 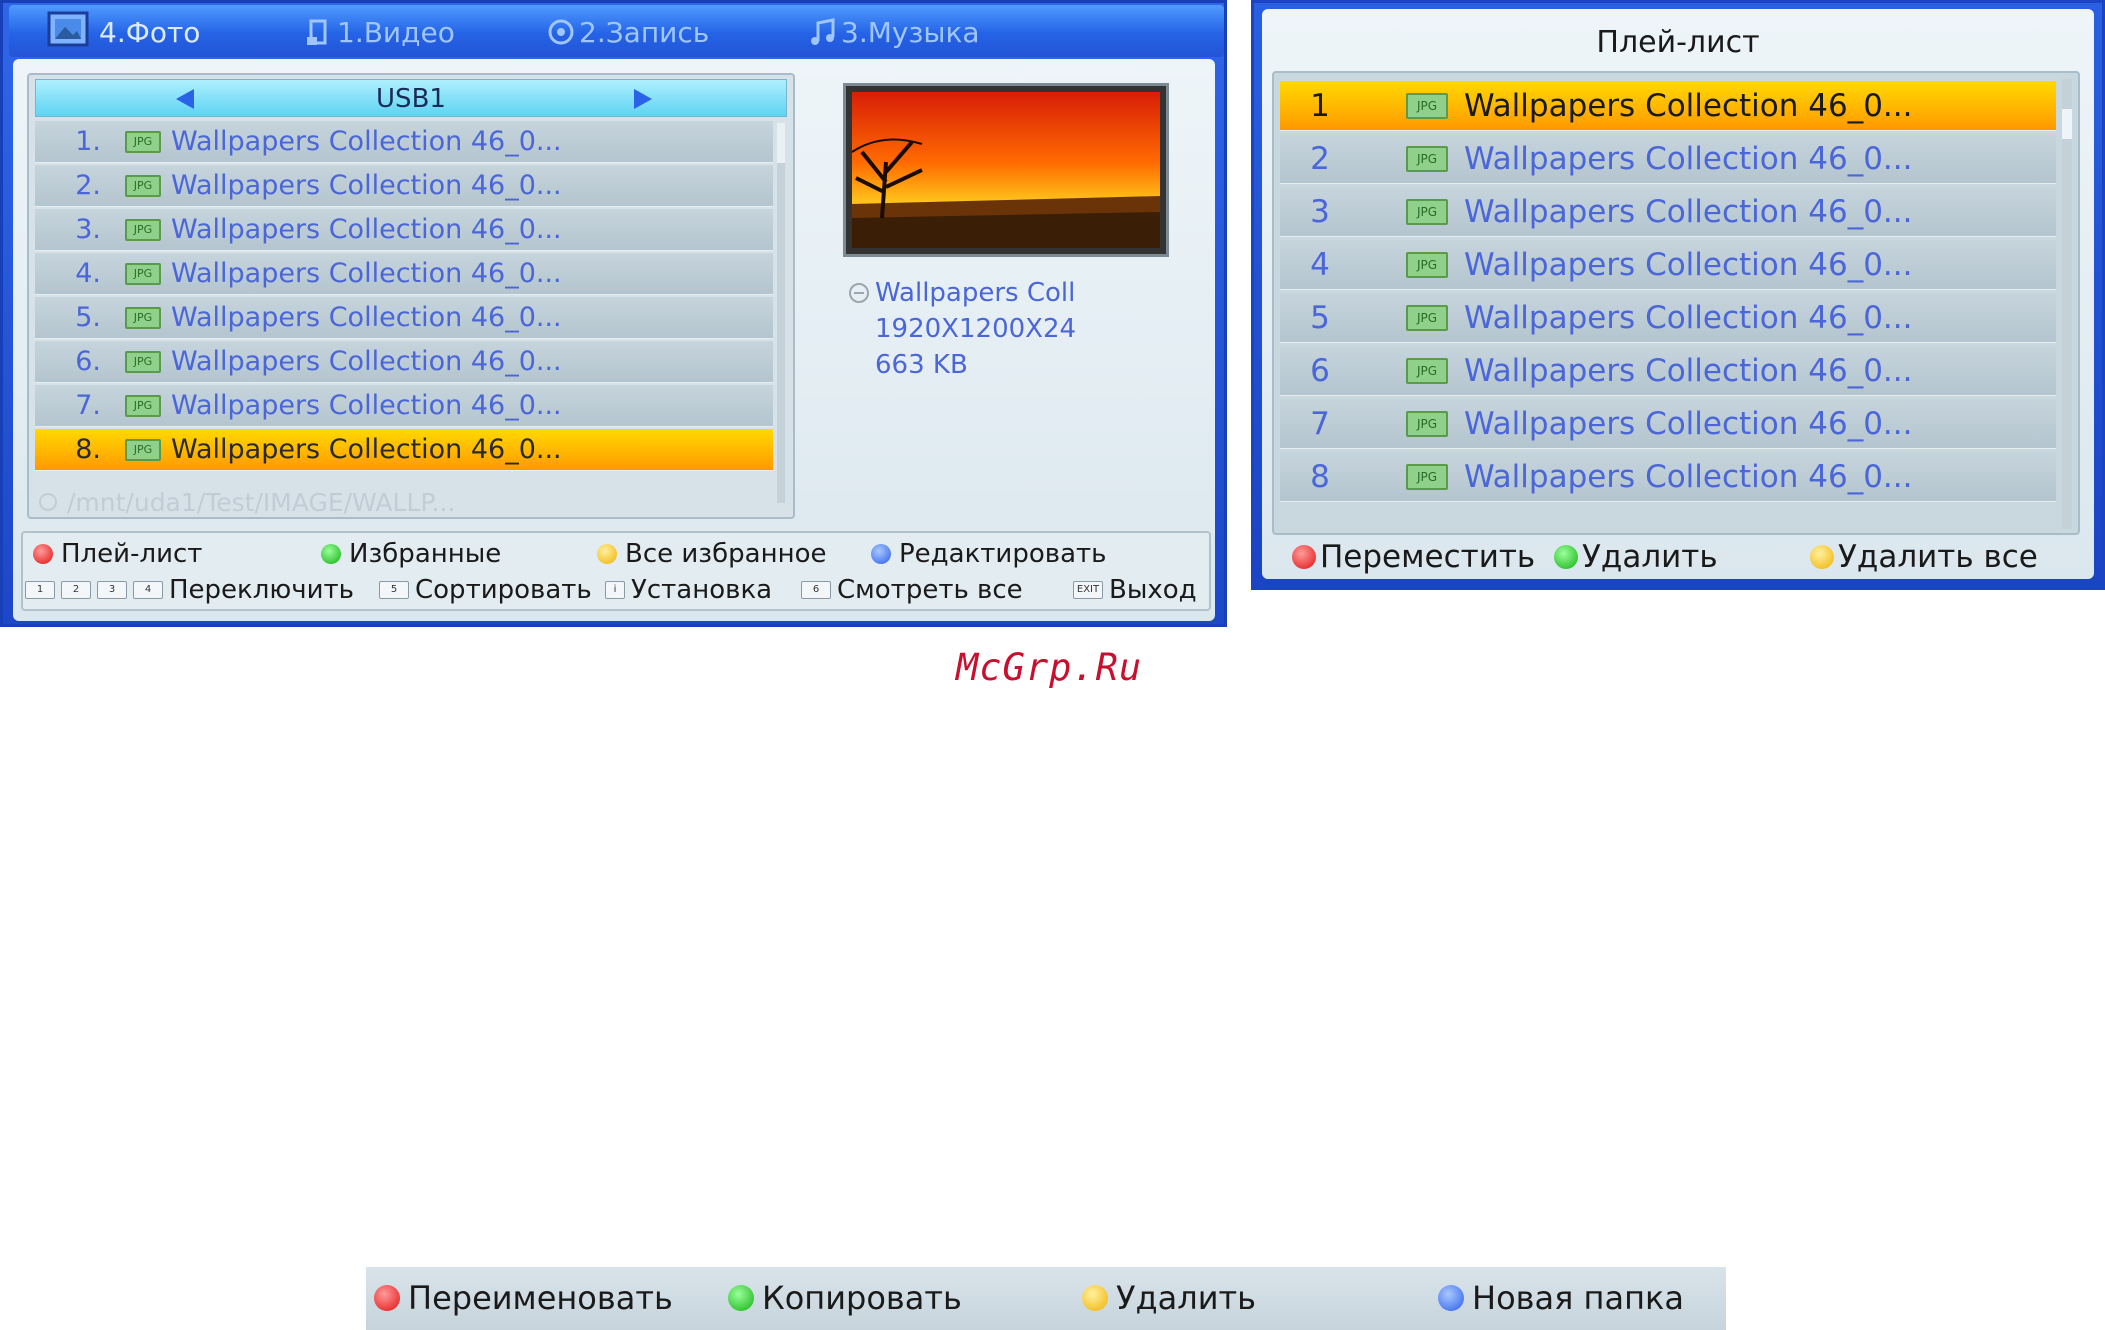 What do you see at coordinates (112, 590) in the screenshot?
I see `key-3: 3` at bounding box center [112, 590].